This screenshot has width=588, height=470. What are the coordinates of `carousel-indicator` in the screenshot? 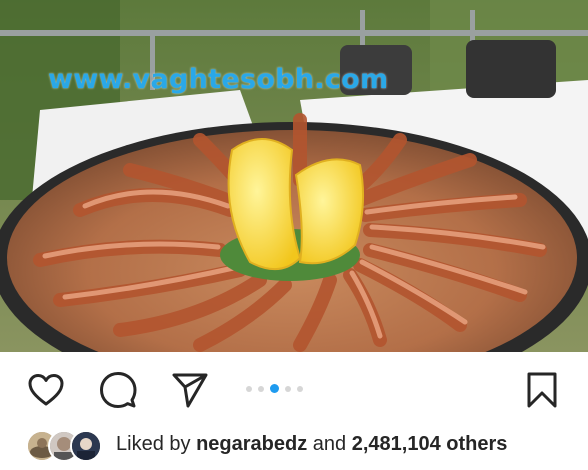 It's located at (274, 388).